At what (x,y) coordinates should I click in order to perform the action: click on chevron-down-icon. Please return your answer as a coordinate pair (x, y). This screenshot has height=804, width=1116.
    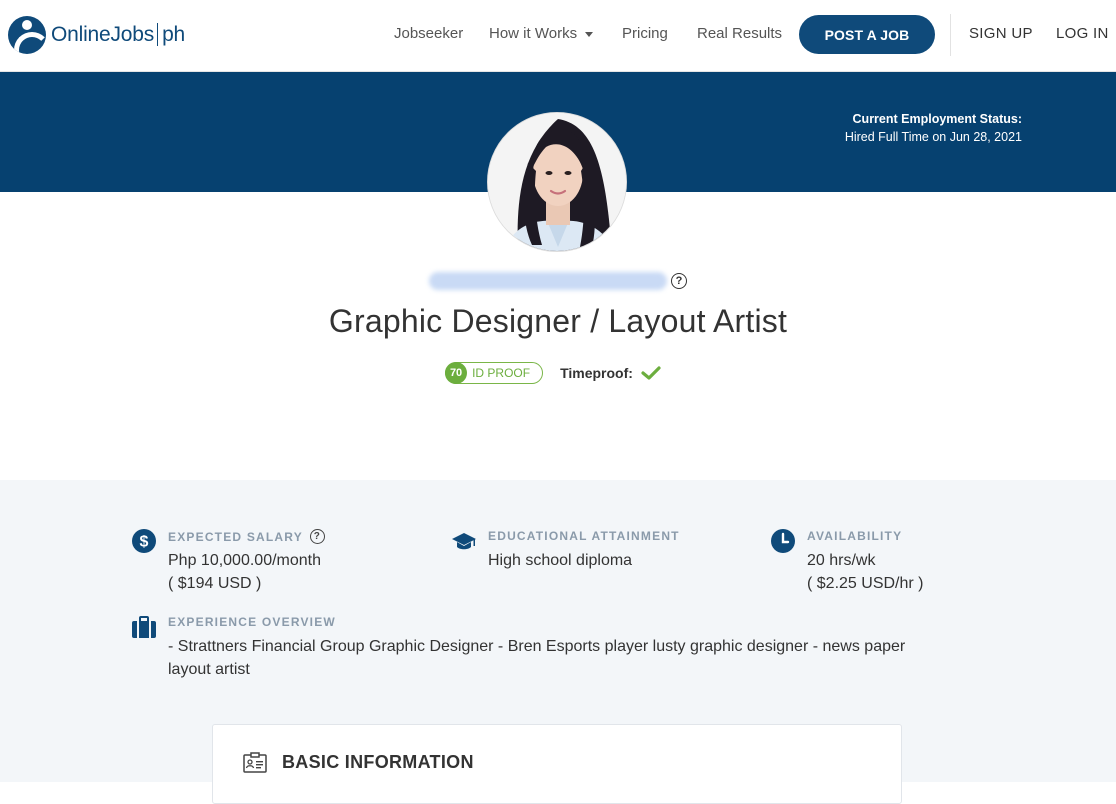
    Looking at the image, I should click on (589, 34).